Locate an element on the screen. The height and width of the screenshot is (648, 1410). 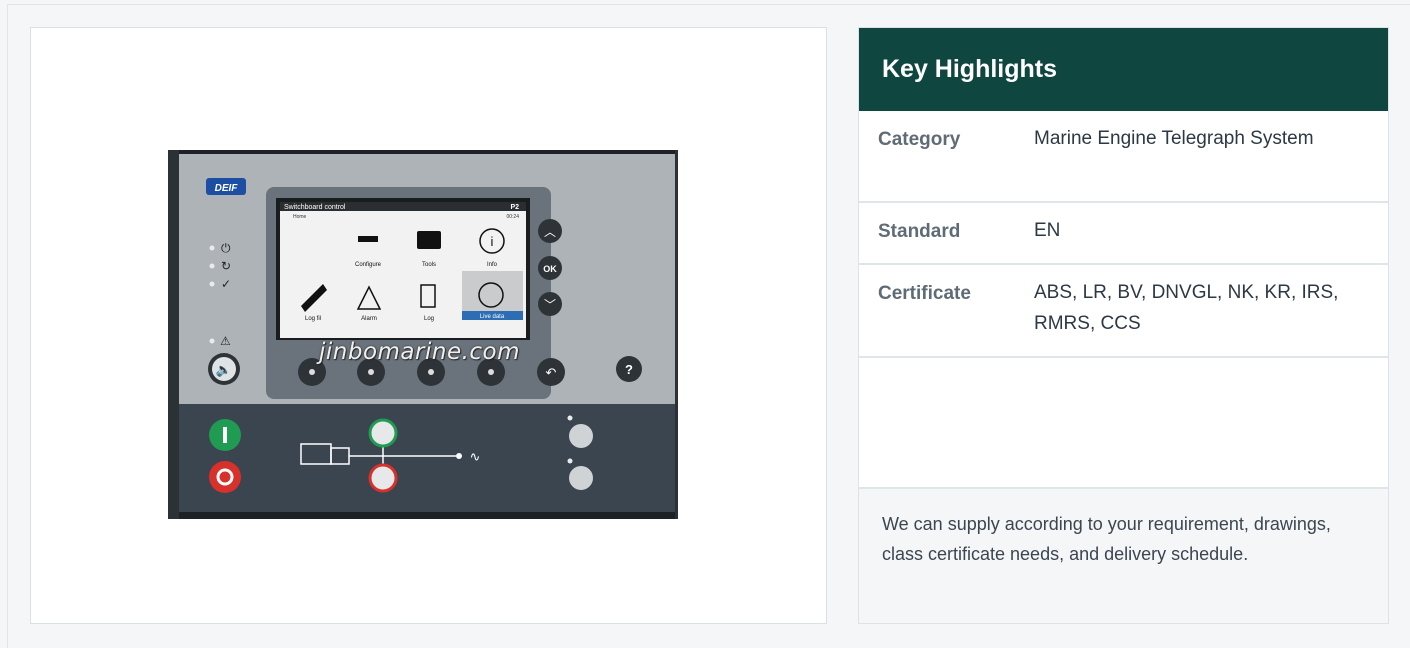
help-button: ? is located at coordinates (629, 369).